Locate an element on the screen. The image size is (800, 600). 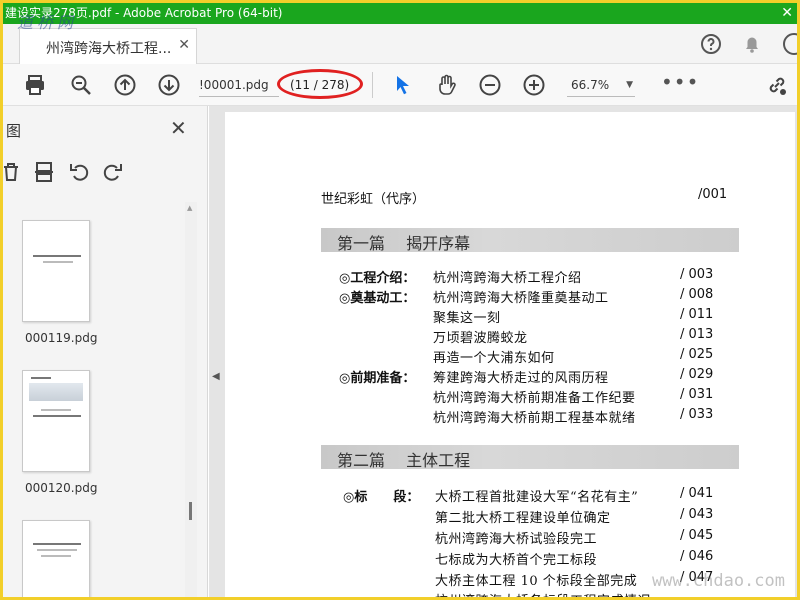
section-heading: 第二篇 主体工程 is located at coordinates (530, 457).